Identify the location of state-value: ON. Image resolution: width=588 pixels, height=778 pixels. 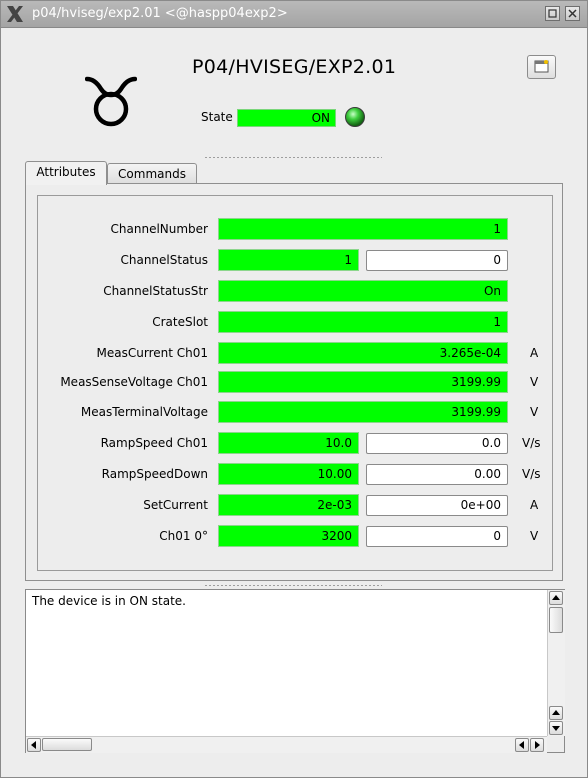
(286, 118).